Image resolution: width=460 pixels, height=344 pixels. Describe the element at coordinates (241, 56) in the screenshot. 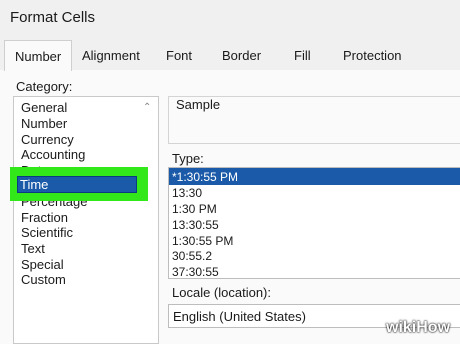

I see `tab-border: Border` at that location.